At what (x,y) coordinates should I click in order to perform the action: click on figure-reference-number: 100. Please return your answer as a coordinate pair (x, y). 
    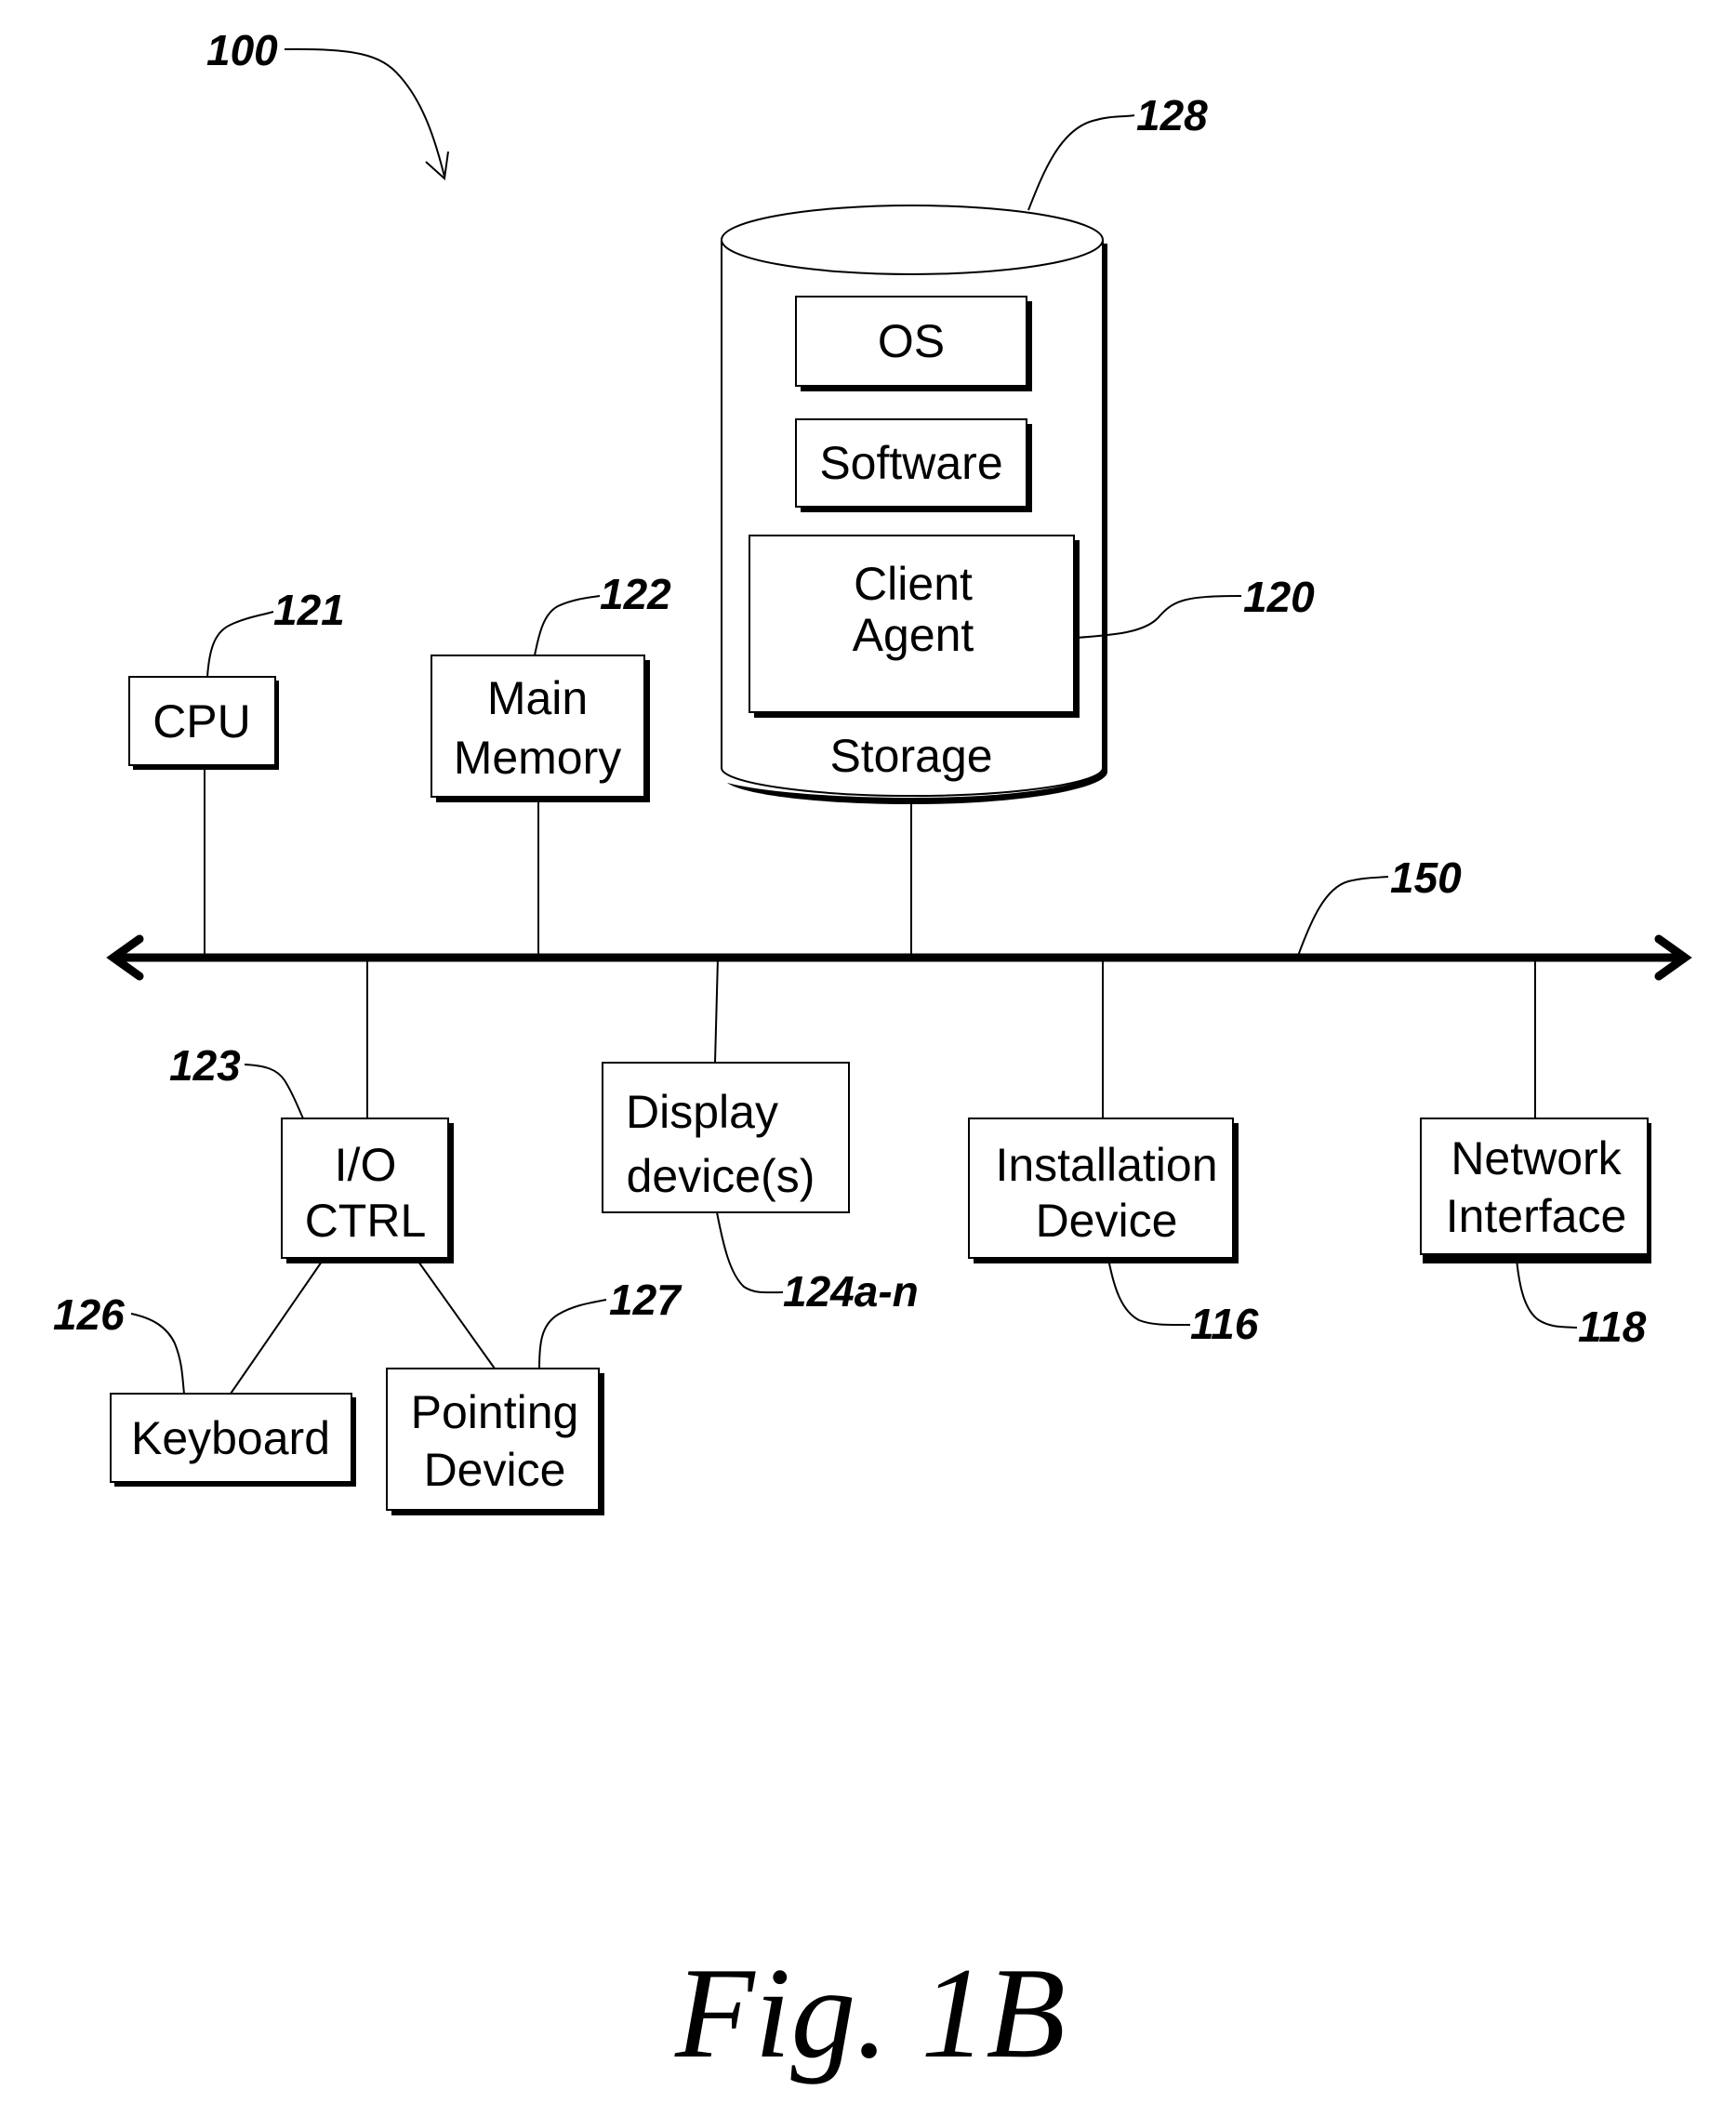
    Looking at the image, I should click on (242, 50).